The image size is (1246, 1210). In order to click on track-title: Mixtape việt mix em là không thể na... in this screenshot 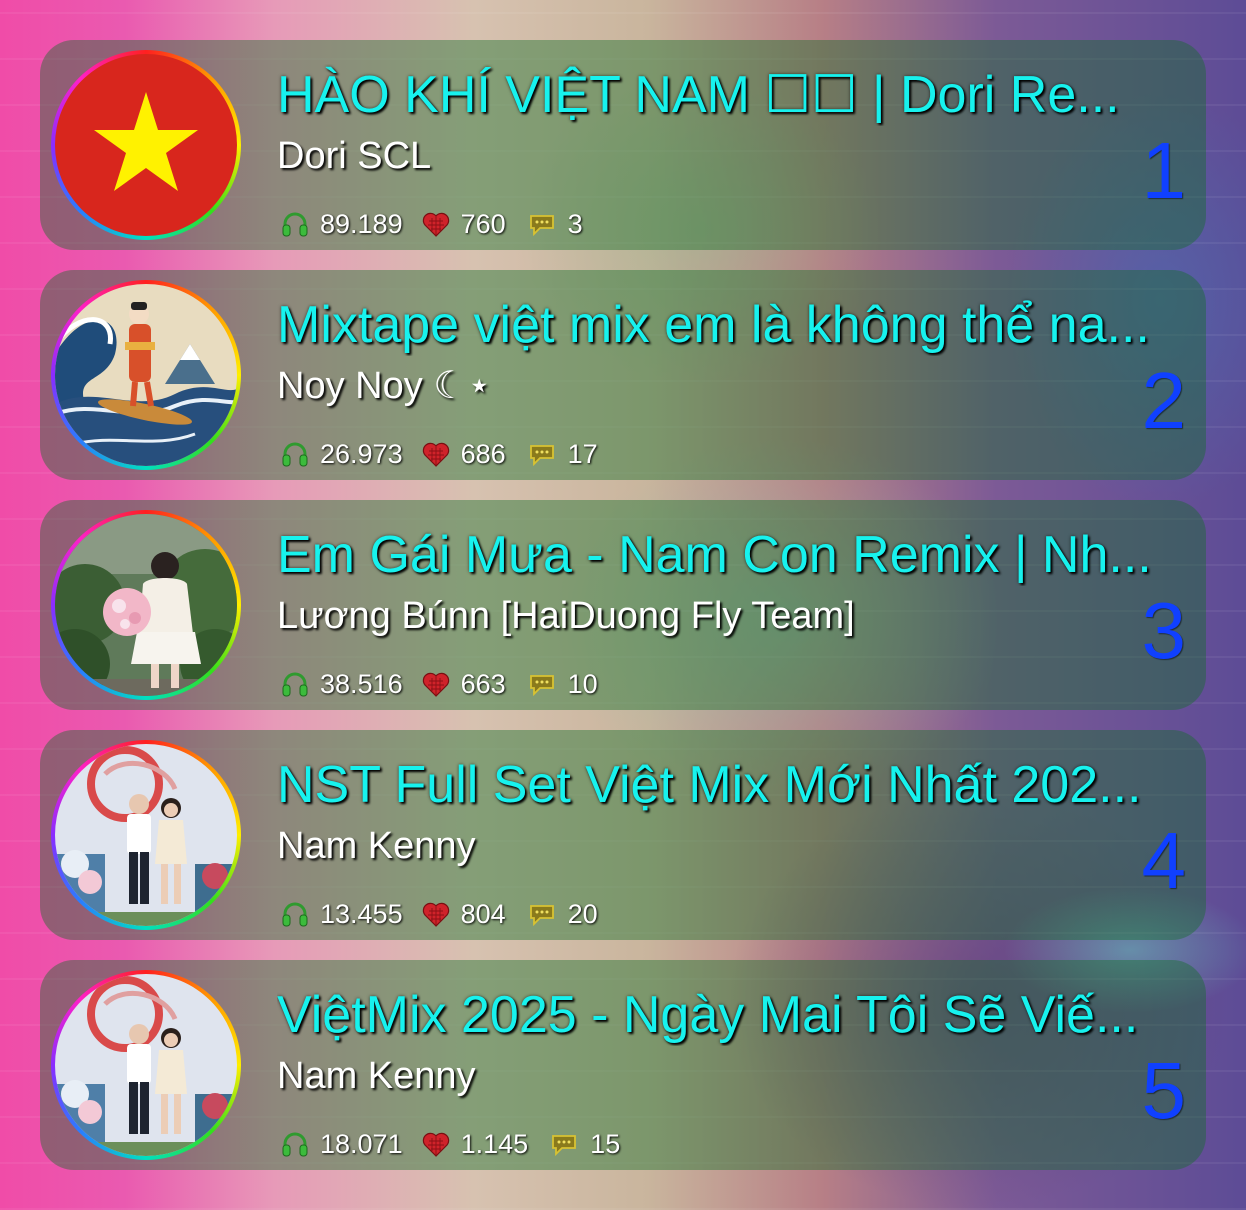, I will do `click(741, 325)`.